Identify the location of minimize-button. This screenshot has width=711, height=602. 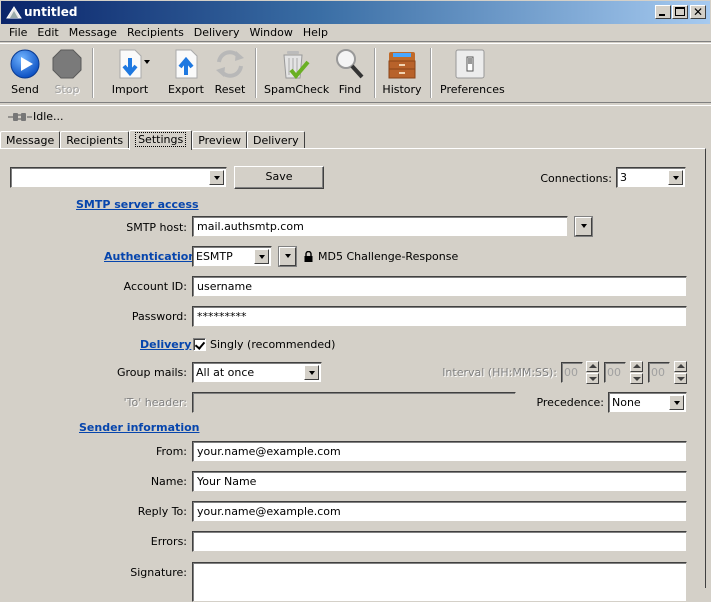
(663, 12).